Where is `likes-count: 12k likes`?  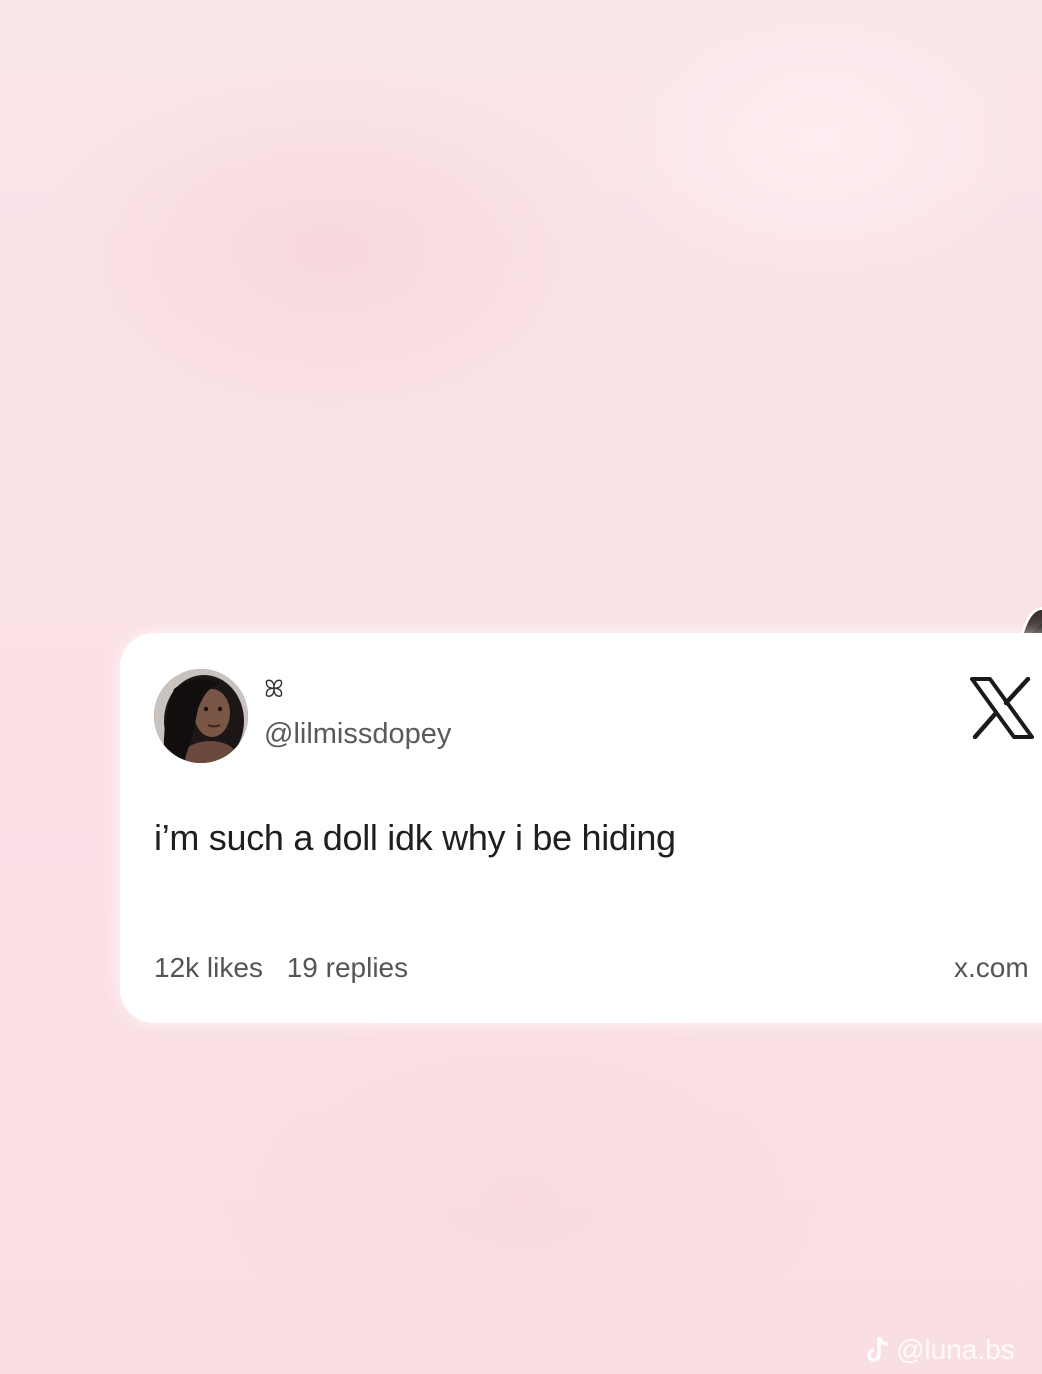 likes-count: 12k likes is located at coordinates (208, 967).